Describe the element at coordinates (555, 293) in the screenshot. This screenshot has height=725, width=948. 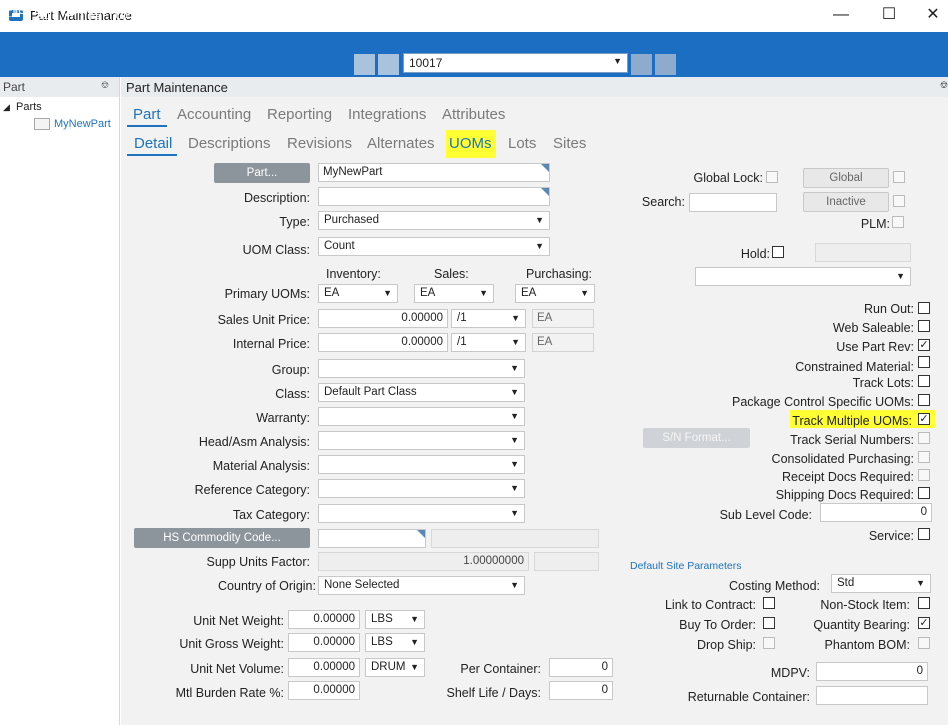
I see `purchasing-uom-select: EA` at that location.